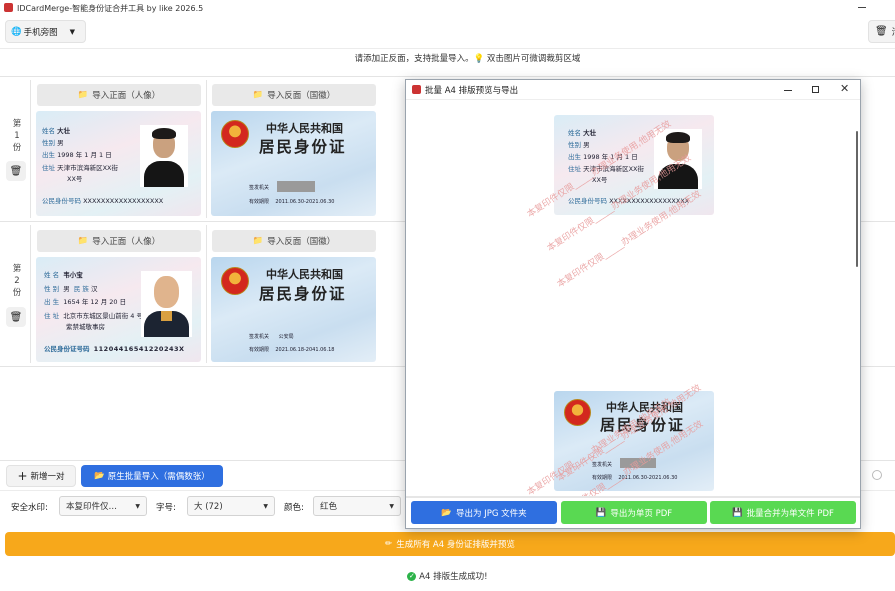  What do you see at coordinates (123, 201) in the screenshot?
I see `id-number: XXXXXXXXXXXXXXXXXX` at bounding box center [123, 201].